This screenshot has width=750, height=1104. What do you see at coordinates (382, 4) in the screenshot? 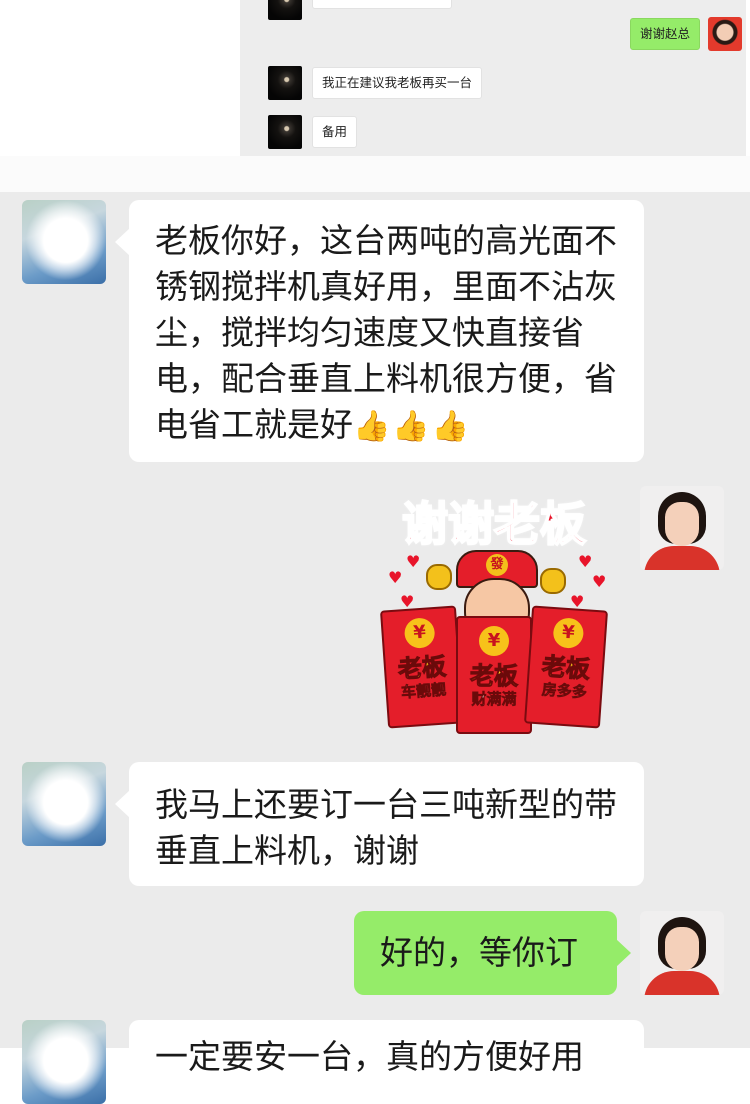
I see `cut-bubble` at bounding box center [382, 4].